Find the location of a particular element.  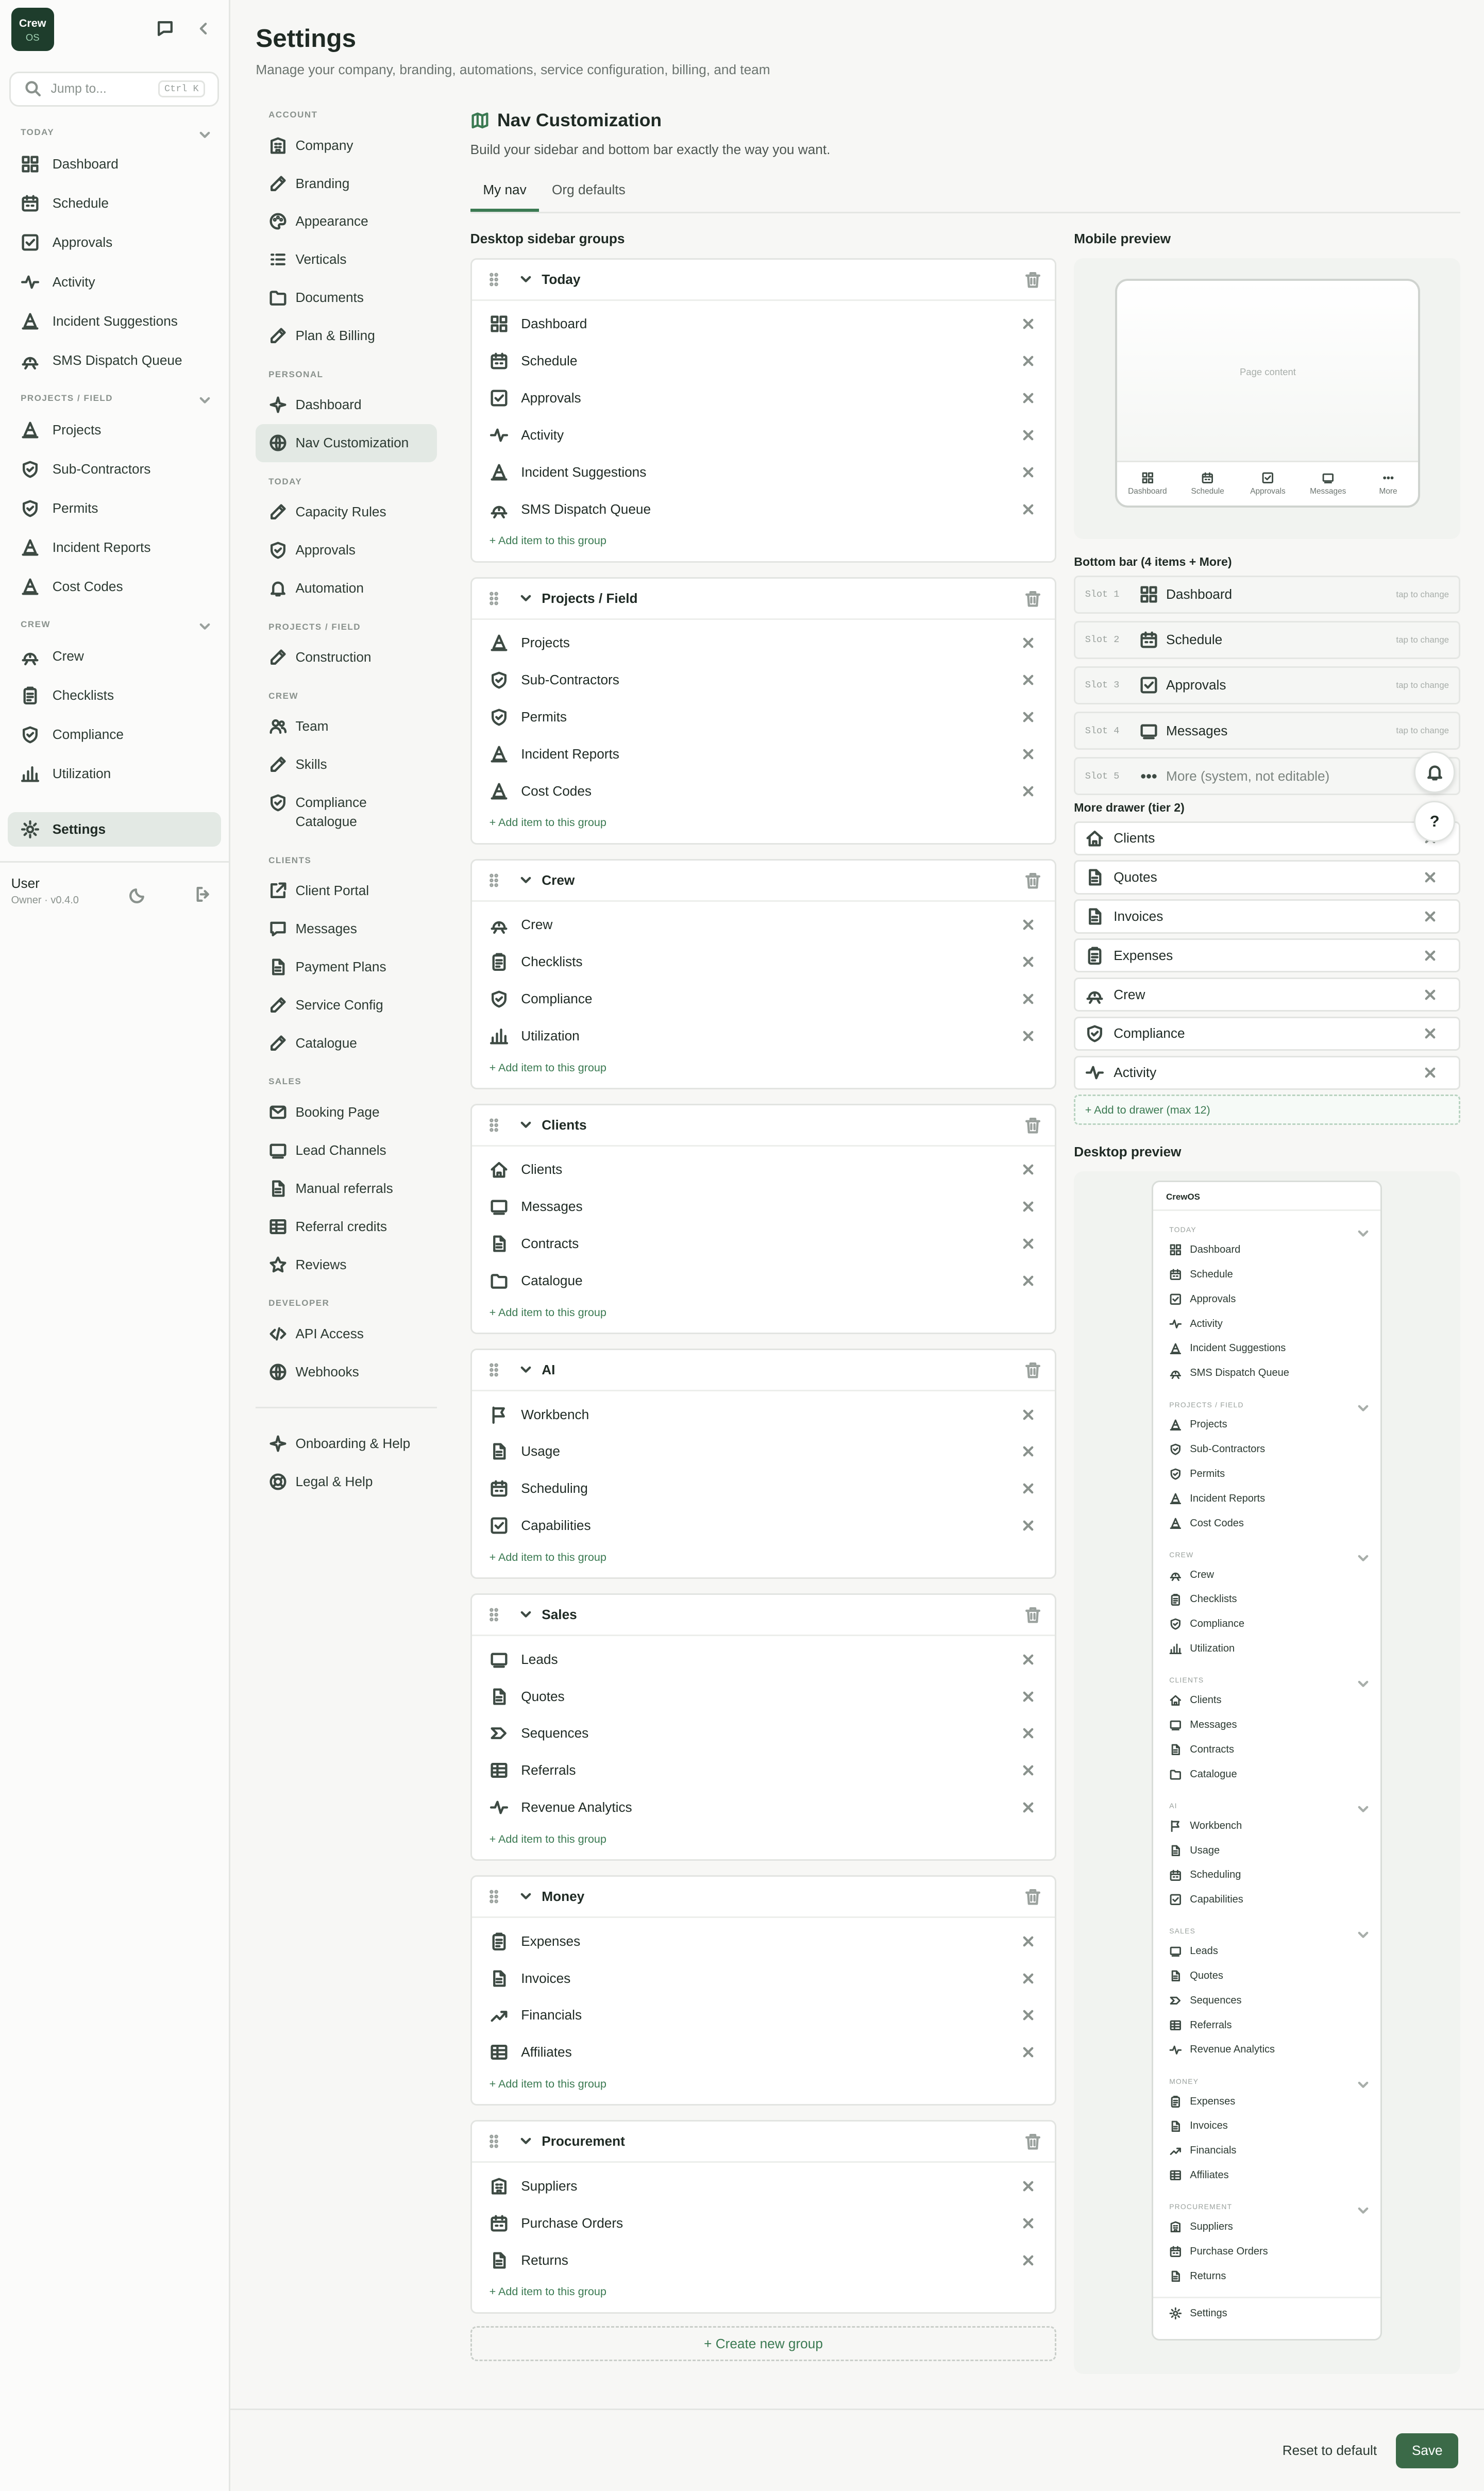

feedback-icon is located at coordinates (165, 28).